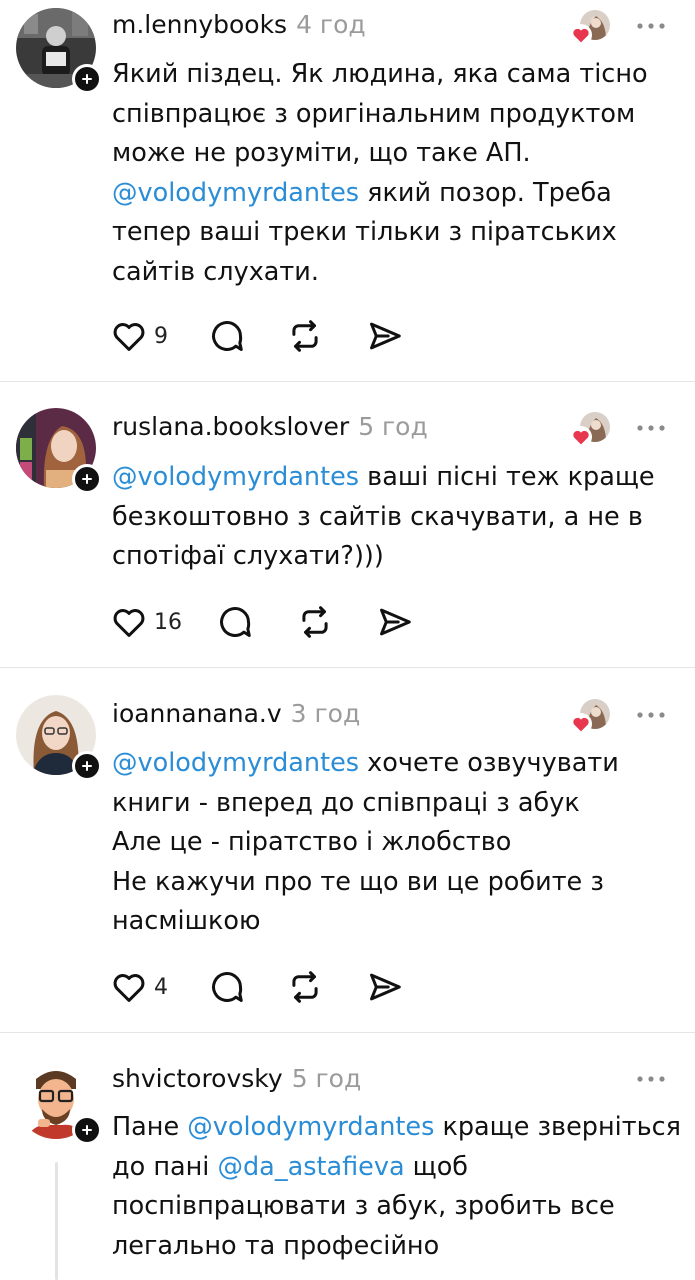 Image resolution: width=695 pixels, height=1280 pixels. What do you see at coordinates (374, 113) in the screenshot?
I see `body-text-segment: співпрацює з оригінальним продуктом` at bounding box center [374, 113].